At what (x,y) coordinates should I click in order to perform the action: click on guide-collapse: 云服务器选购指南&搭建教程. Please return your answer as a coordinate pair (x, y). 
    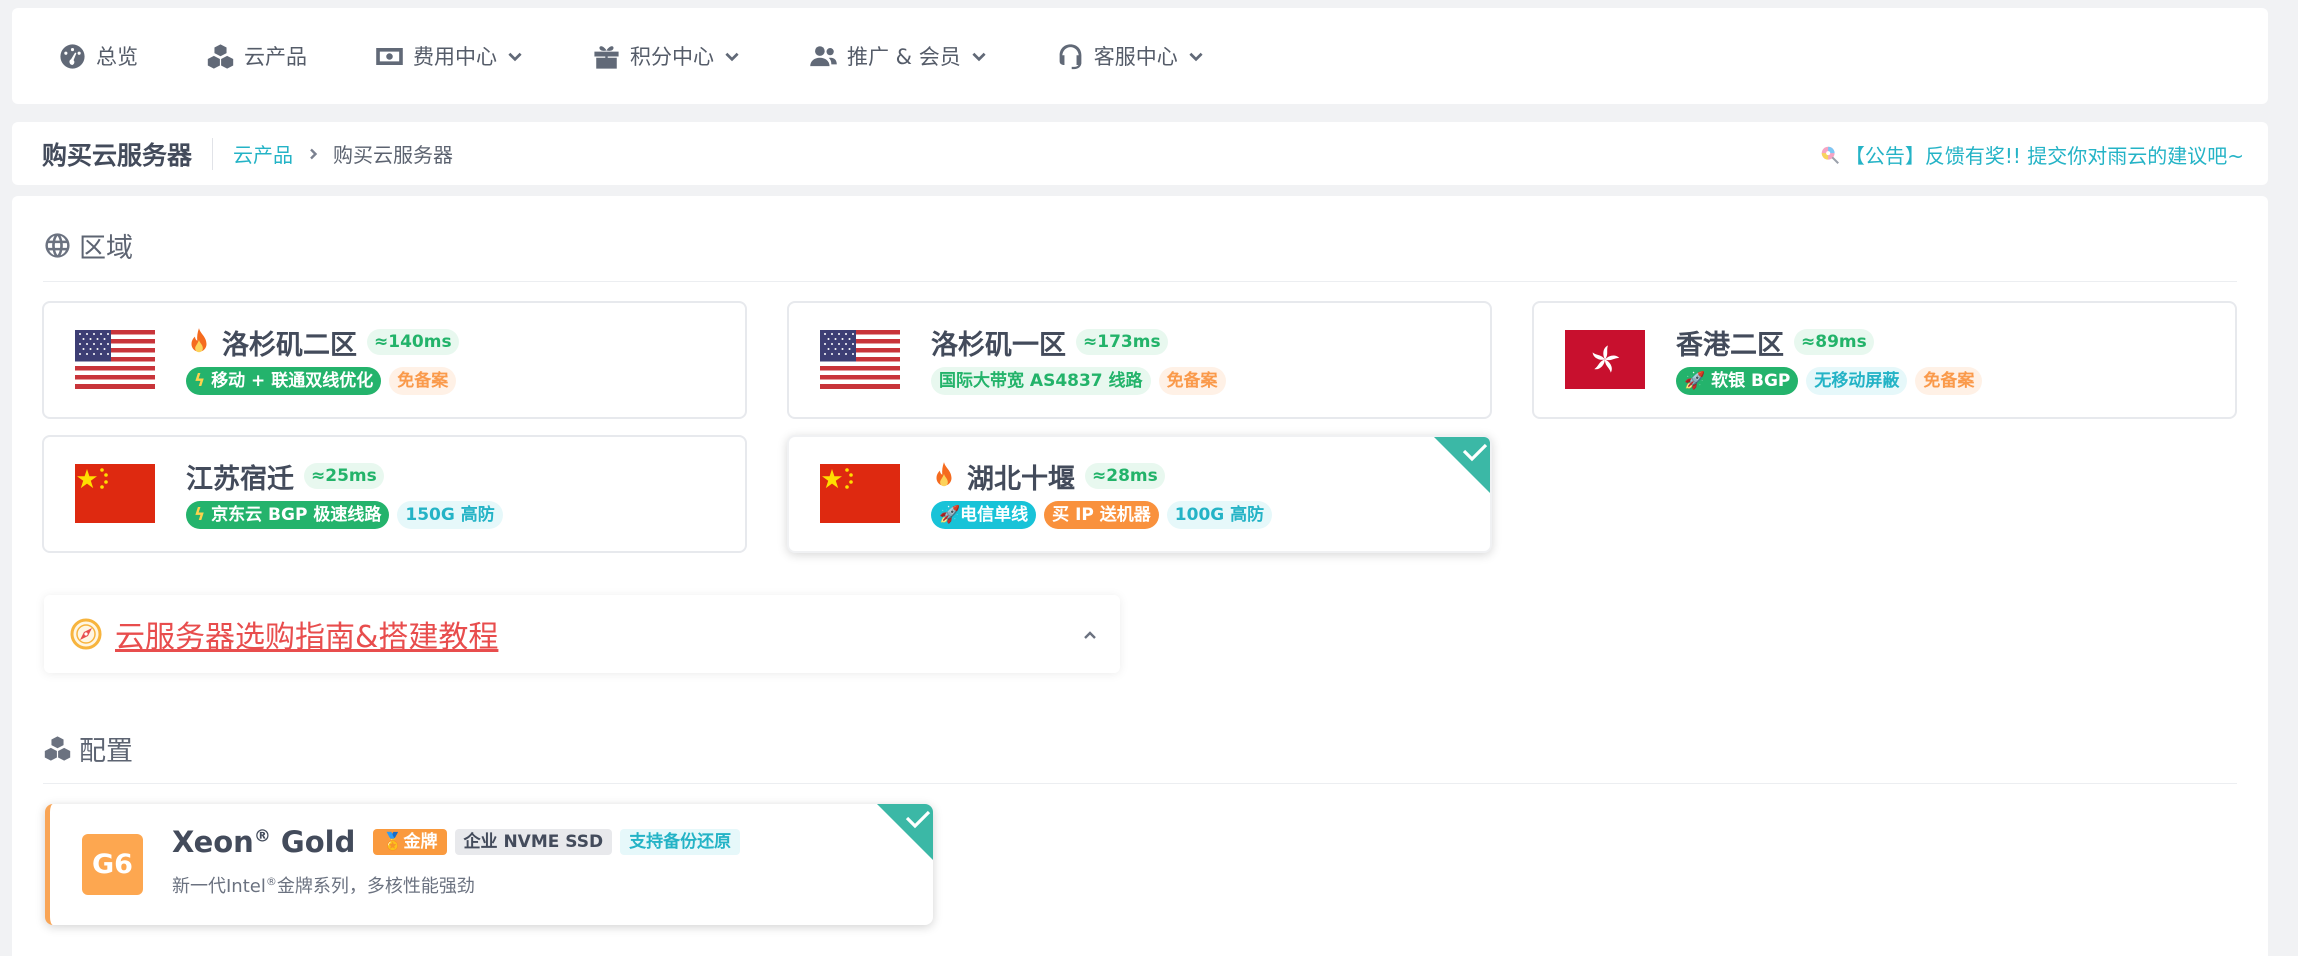
    Looking at the image, I should click on (582, 634).